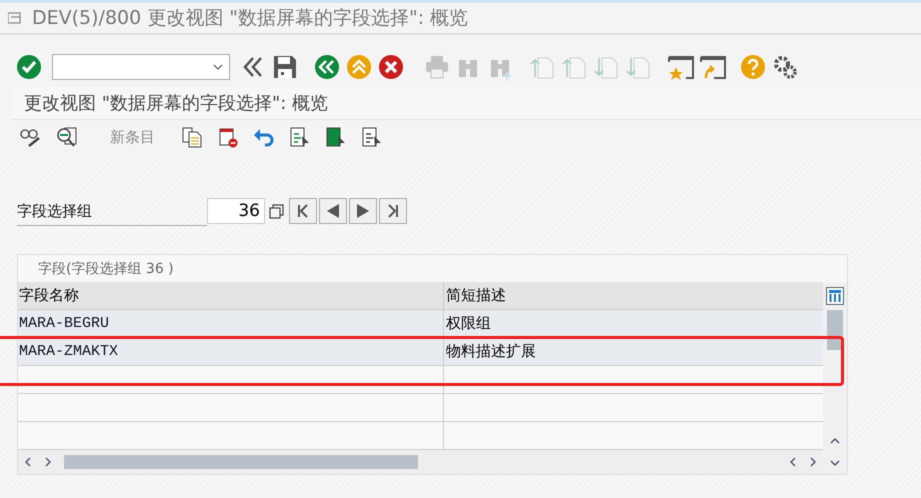 The width and height of the screenshot is (921, 498). Describe the element at coordinates (468, 323) in the screenshot. I see `table-cell-text: 权限组` at that location.